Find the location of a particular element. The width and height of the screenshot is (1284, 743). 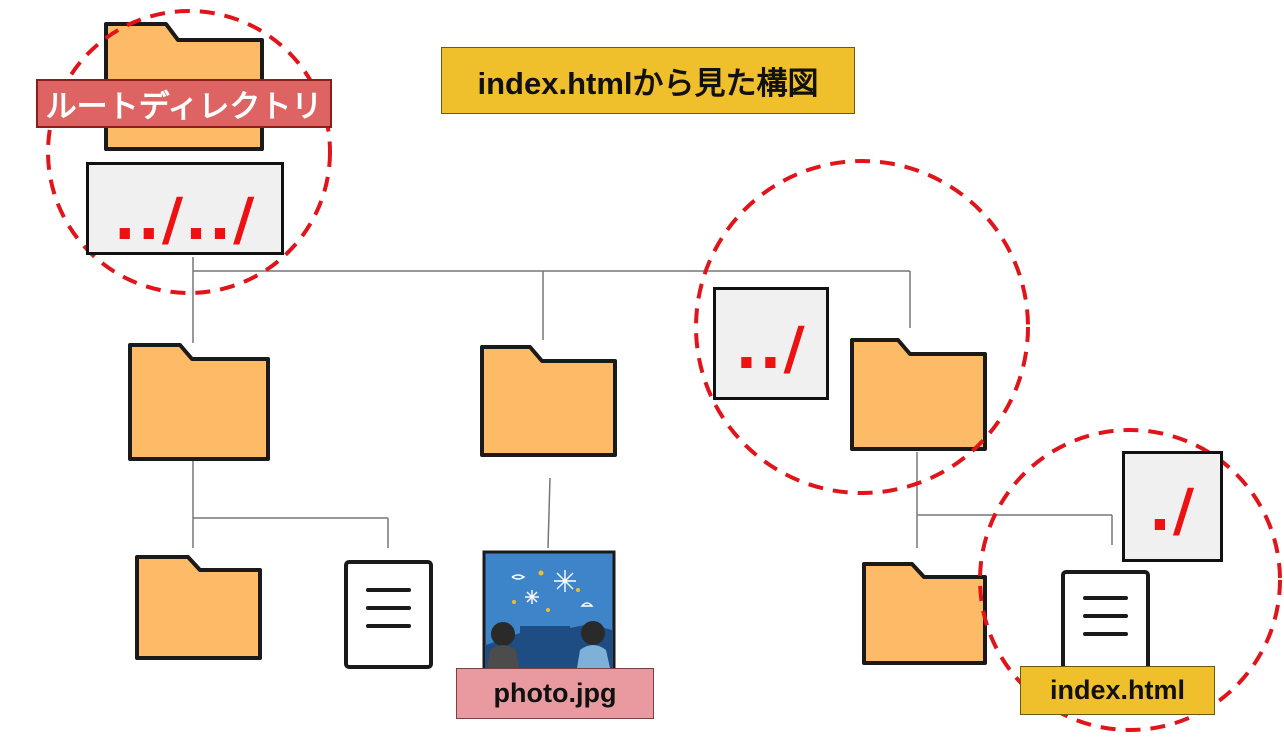

current-relative-path: ./ is located at coordinates (1172, 506).